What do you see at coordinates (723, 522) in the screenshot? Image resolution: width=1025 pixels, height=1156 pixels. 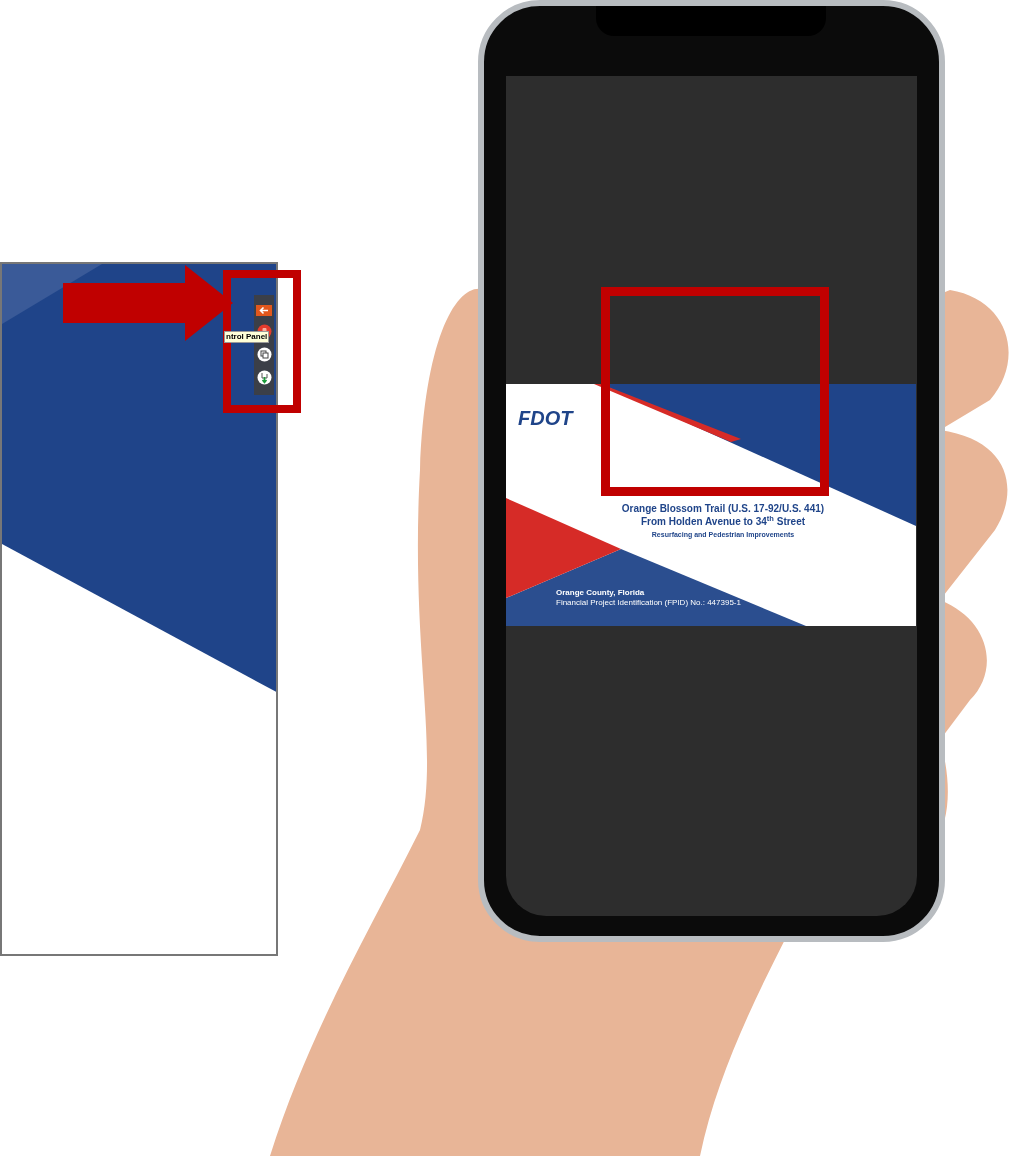 I see `slide-subtitle: From Holden Avenue to 34$^{th}$ Street` at bounding box center [723, 522].